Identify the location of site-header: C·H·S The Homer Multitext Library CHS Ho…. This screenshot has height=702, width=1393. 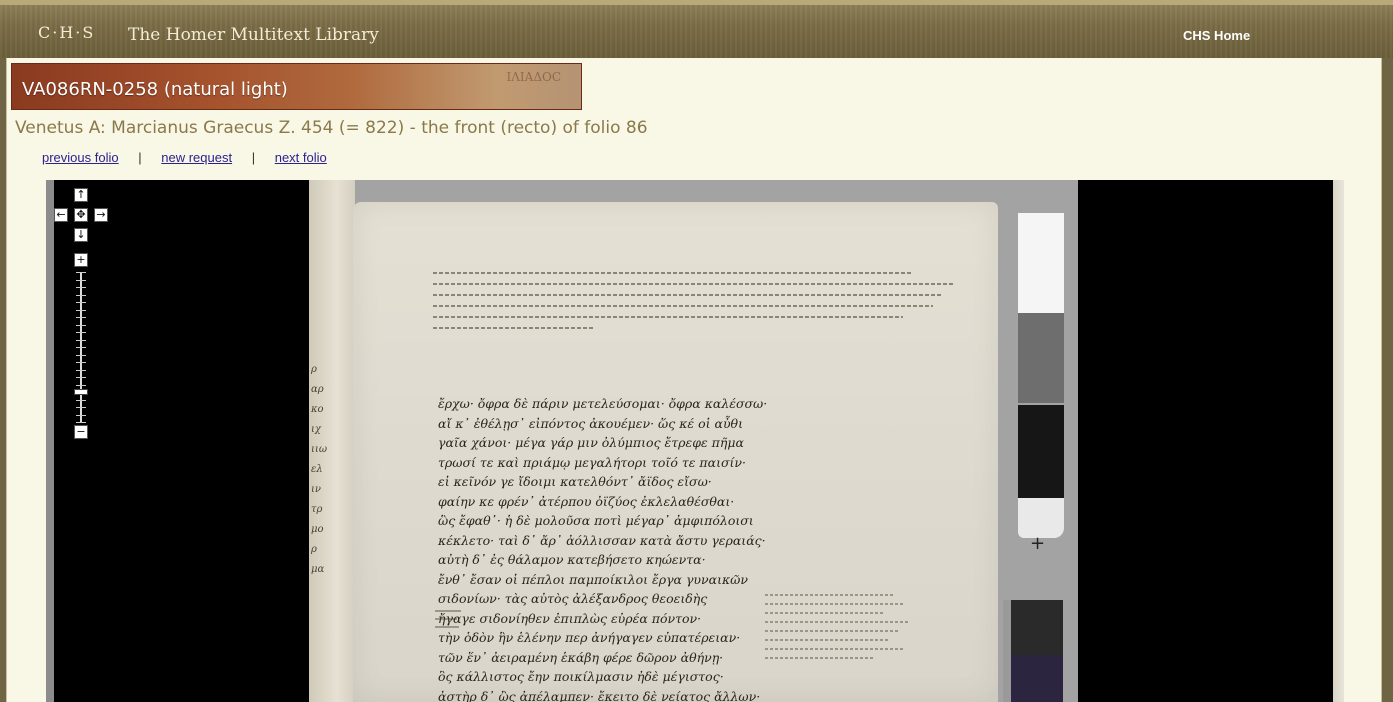
(696, 29).